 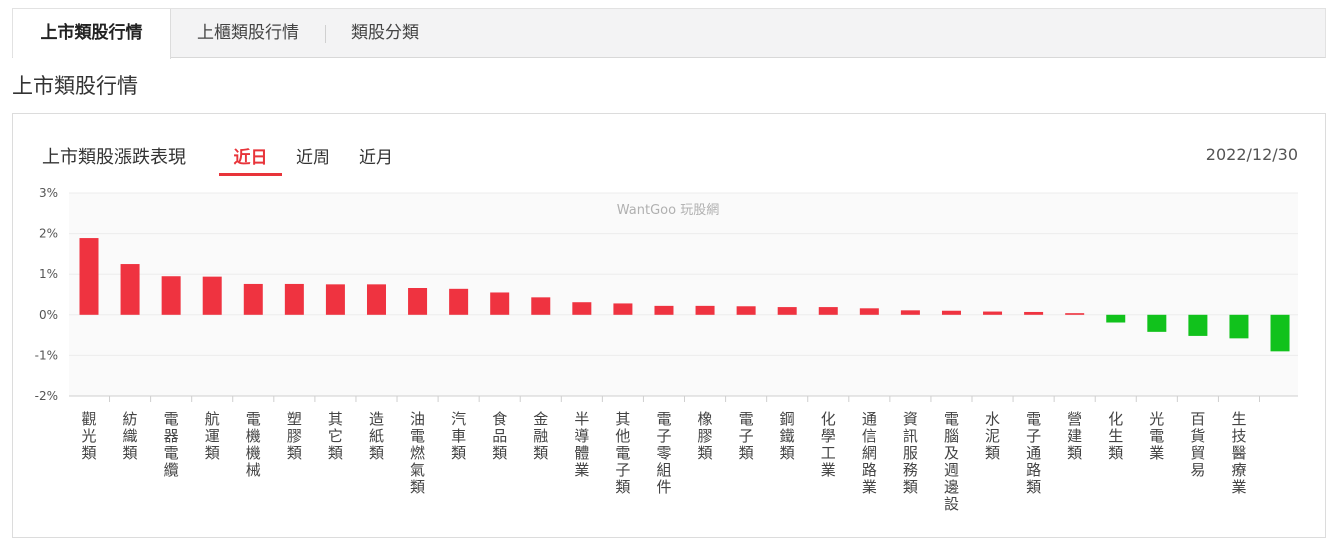 I want to click on y-tick-label: 0%, so click(x=48, y=315).